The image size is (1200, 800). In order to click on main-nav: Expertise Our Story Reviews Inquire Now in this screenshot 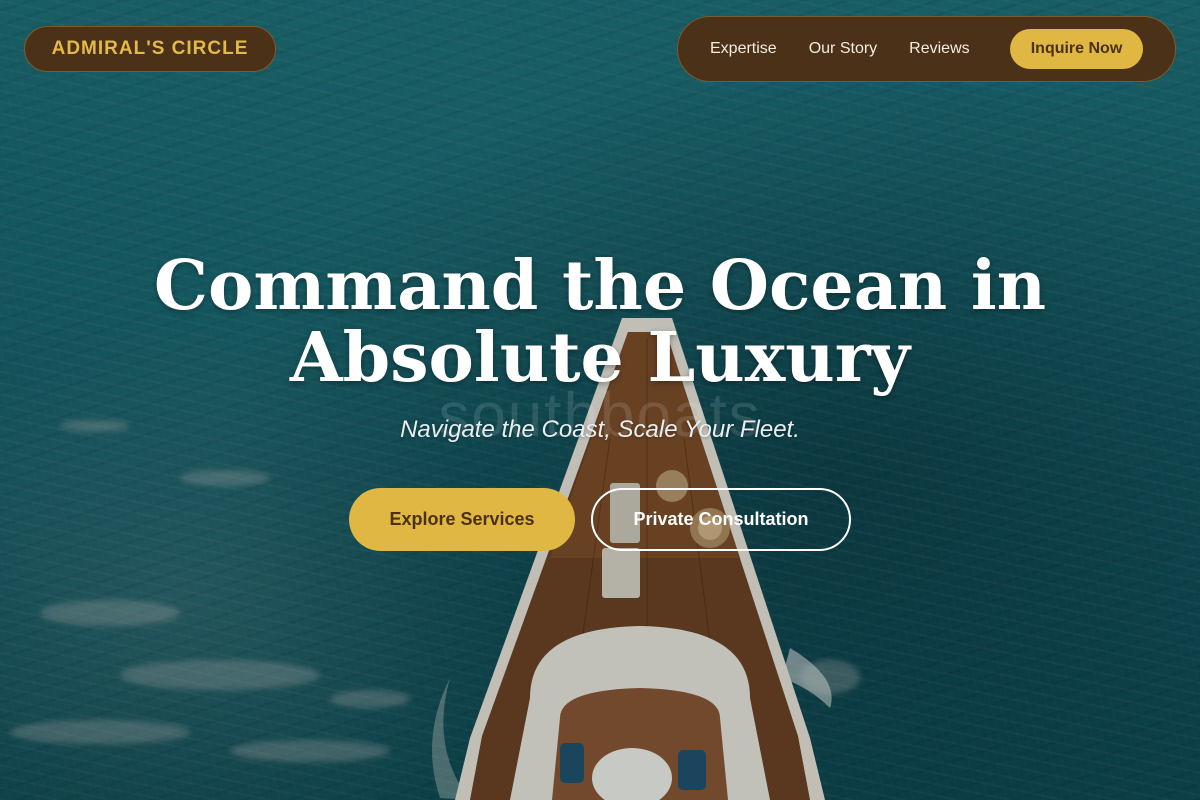, I will do `click(926, 49)`.